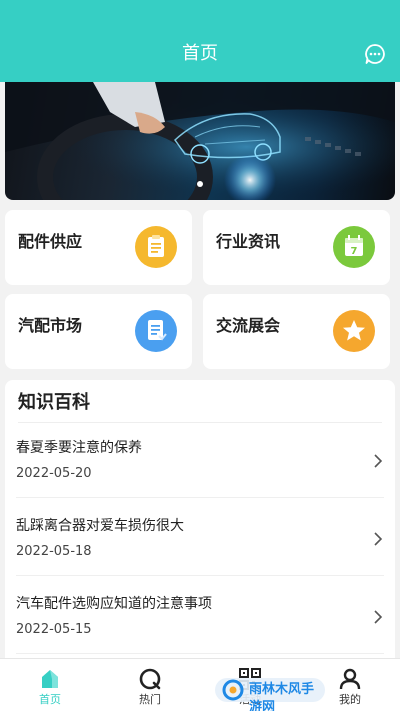  What do you see at coordinates (98, 247) in the screenshot?
I see `card-parts-supply: 配件供应` at bounding box center [98, 247].